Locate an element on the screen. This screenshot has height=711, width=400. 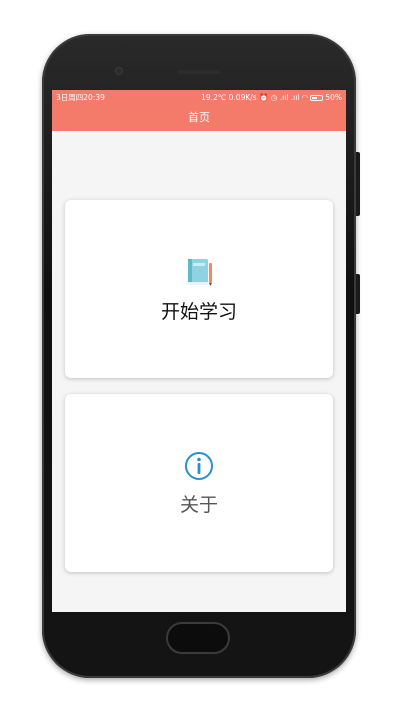
about-label: 关于 is located at coordinates (198, 504).